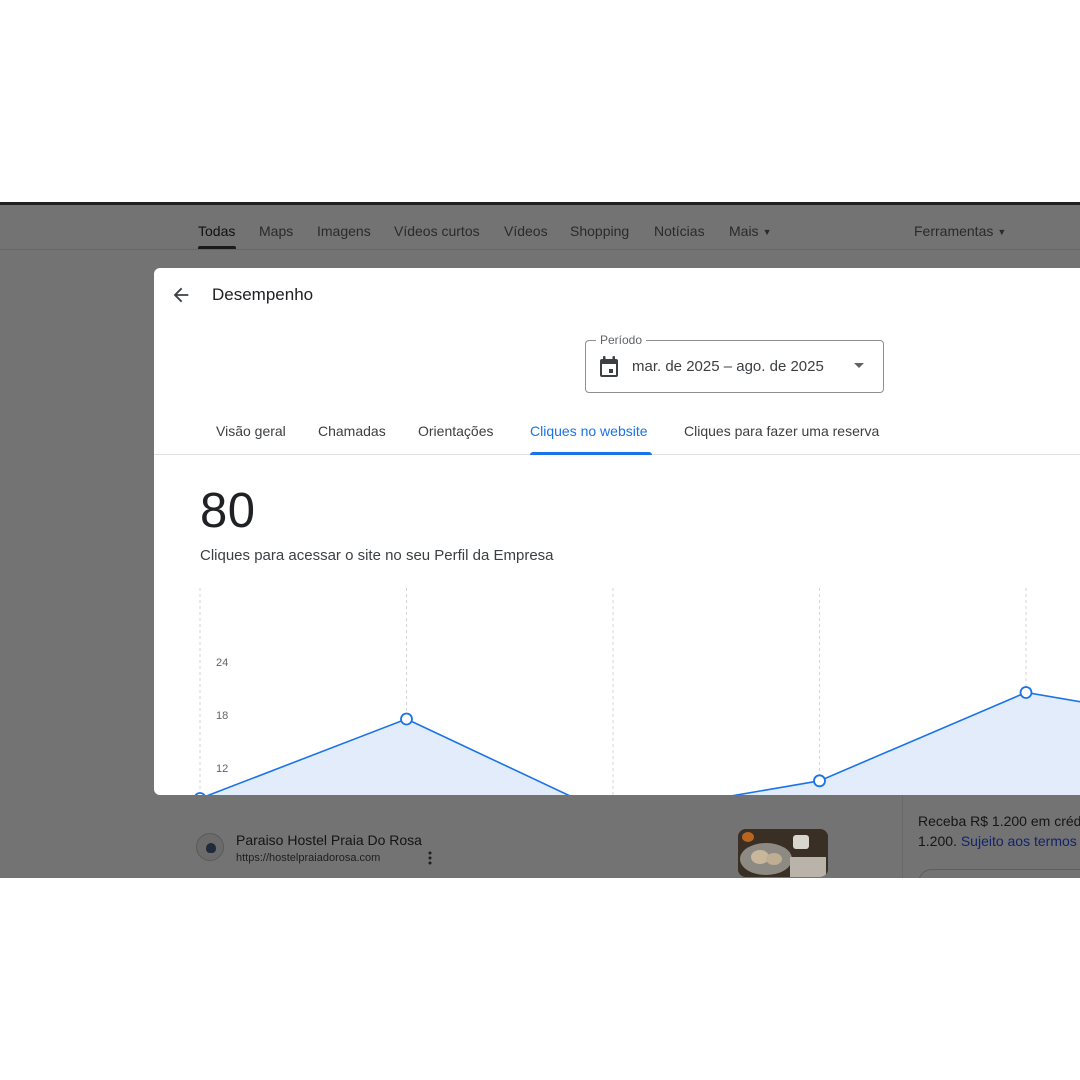 This screenshot has height=1080, width=1080. What do you see at coordinates (276, 231) in the screenshot?
I see `nav-tab-maps: Maps` at bounding box center [276, 231].